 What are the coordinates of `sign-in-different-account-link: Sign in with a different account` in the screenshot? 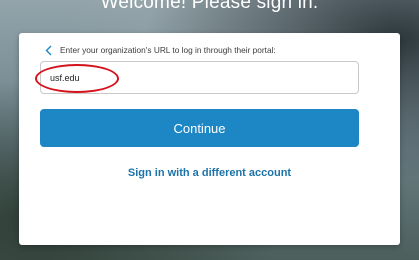 It's located at (209, 173).